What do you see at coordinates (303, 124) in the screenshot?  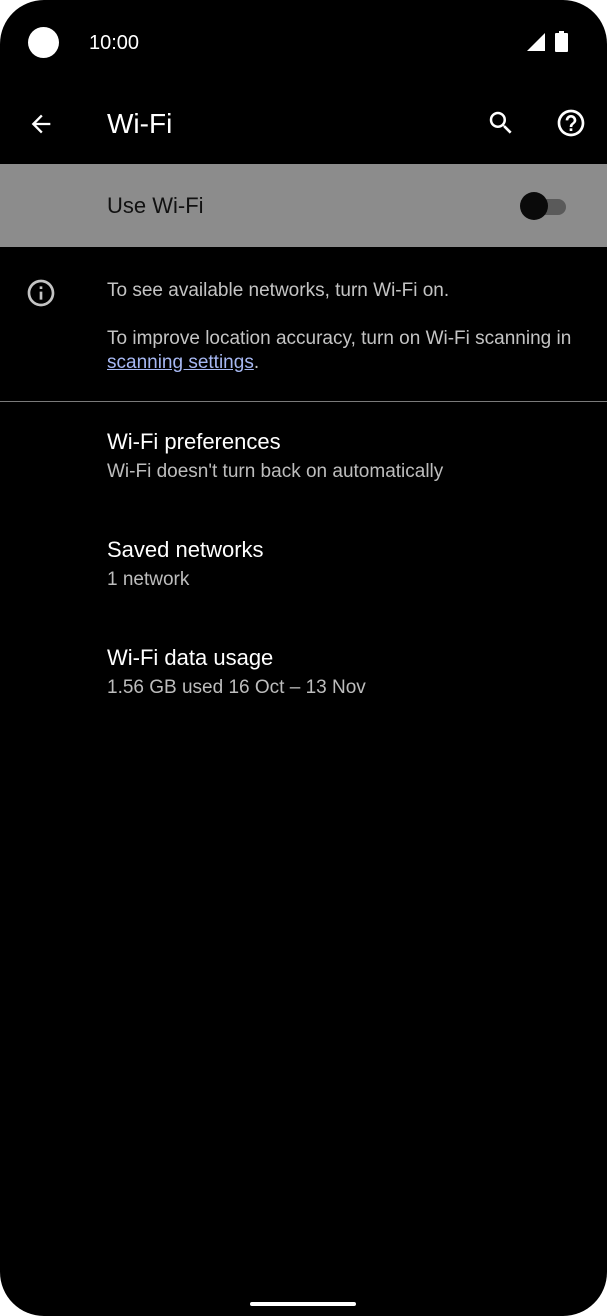 I see `app-bar: Wi-Fi` at bounding box center [303, 124].